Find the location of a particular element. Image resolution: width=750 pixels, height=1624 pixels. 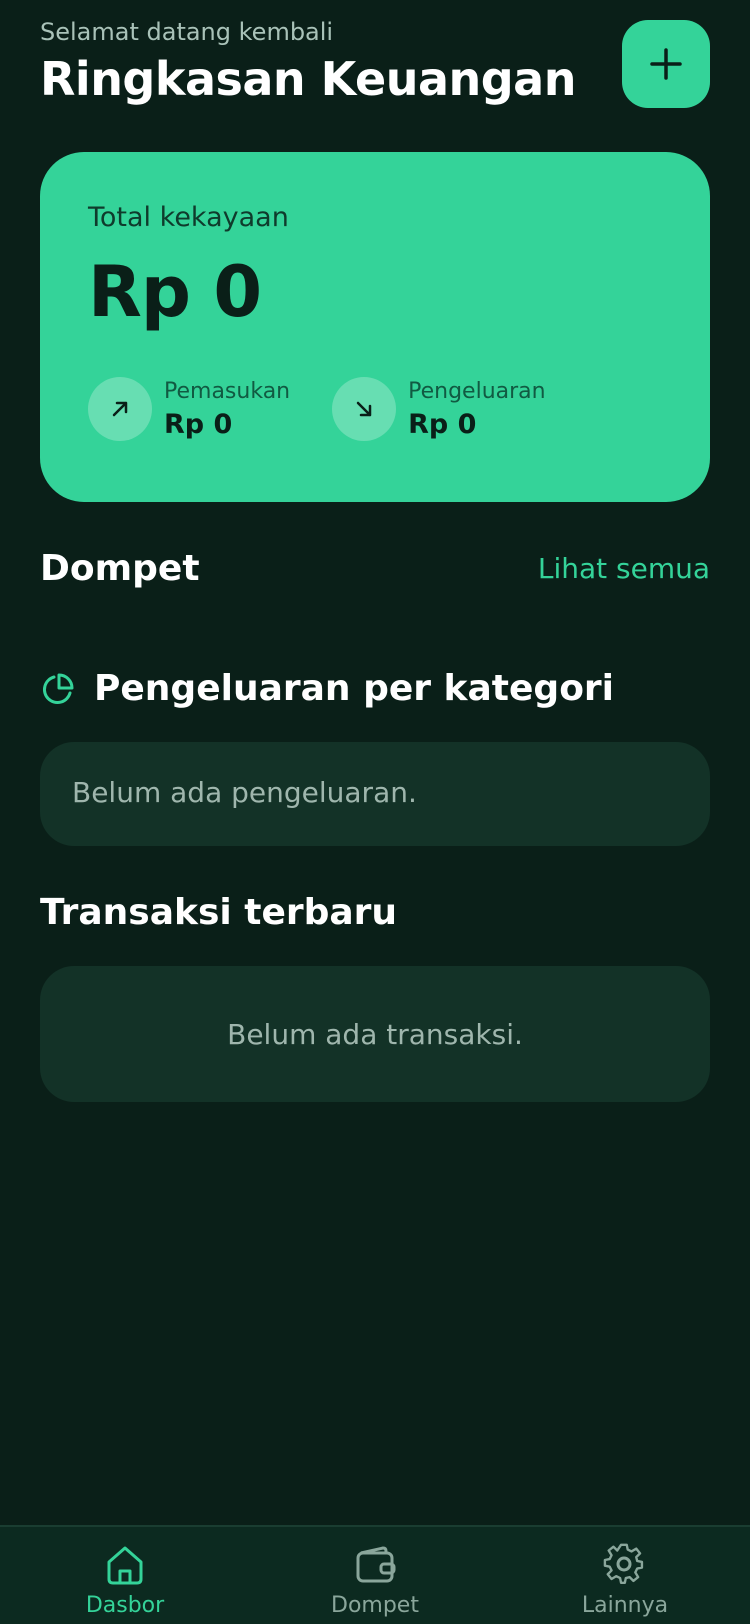

transactions-empty-text: Belum ada transaksi. is located at coordinates (375, 1034).